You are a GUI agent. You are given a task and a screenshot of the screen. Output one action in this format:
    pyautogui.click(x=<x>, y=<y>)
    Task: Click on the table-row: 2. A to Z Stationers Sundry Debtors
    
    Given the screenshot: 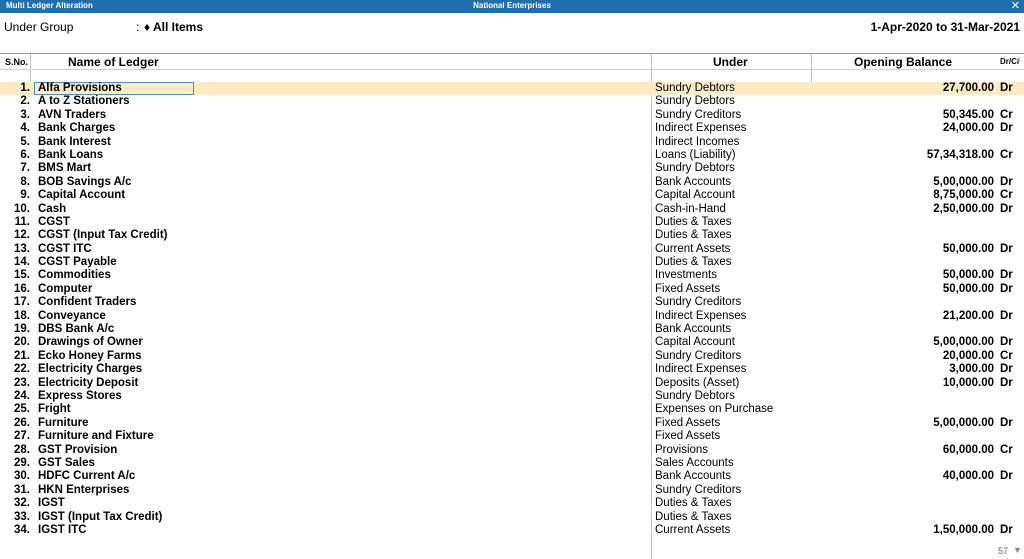 What is the action you would take?
    pyautogui.click(x=512, y=101)
    